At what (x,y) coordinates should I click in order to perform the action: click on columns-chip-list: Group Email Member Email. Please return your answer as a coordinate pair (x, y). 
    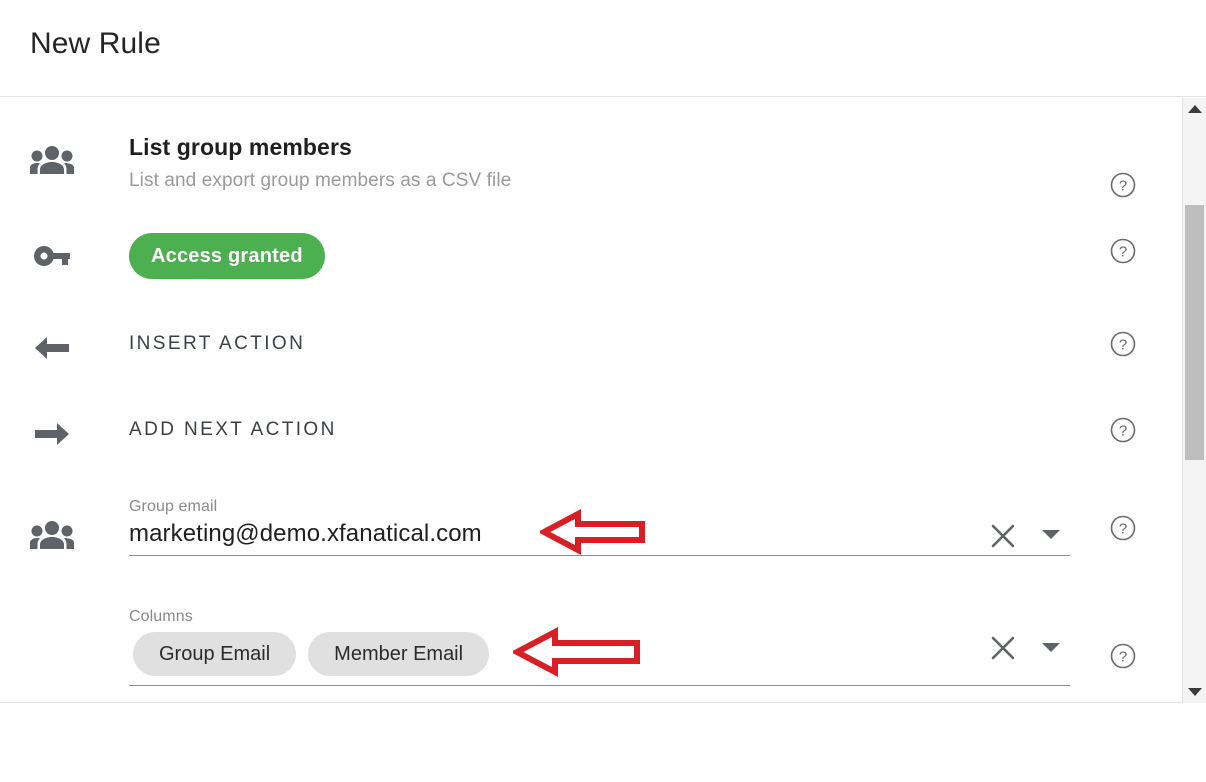
    Looking at the image, I should click on (311, 654).